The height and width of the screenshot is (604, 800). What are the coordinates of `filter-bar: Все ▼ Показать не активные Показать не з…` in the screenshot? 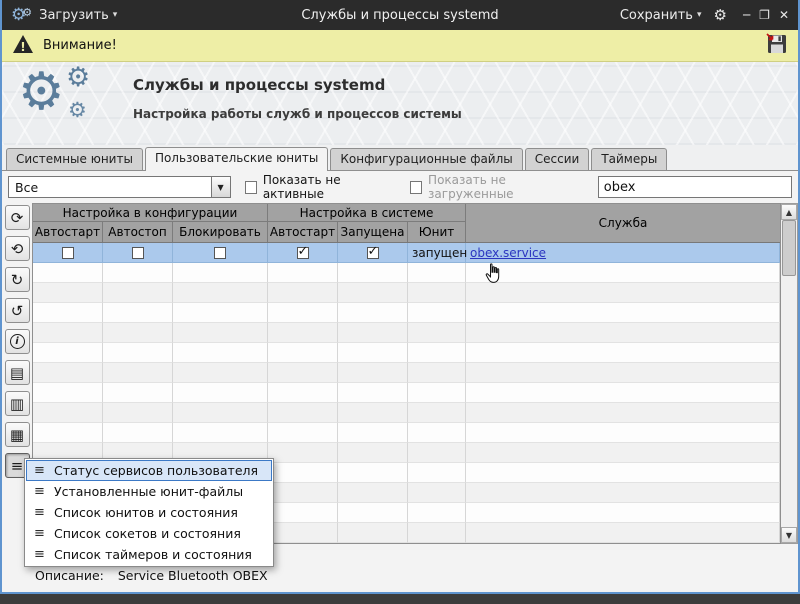 It's located at (400, 187).